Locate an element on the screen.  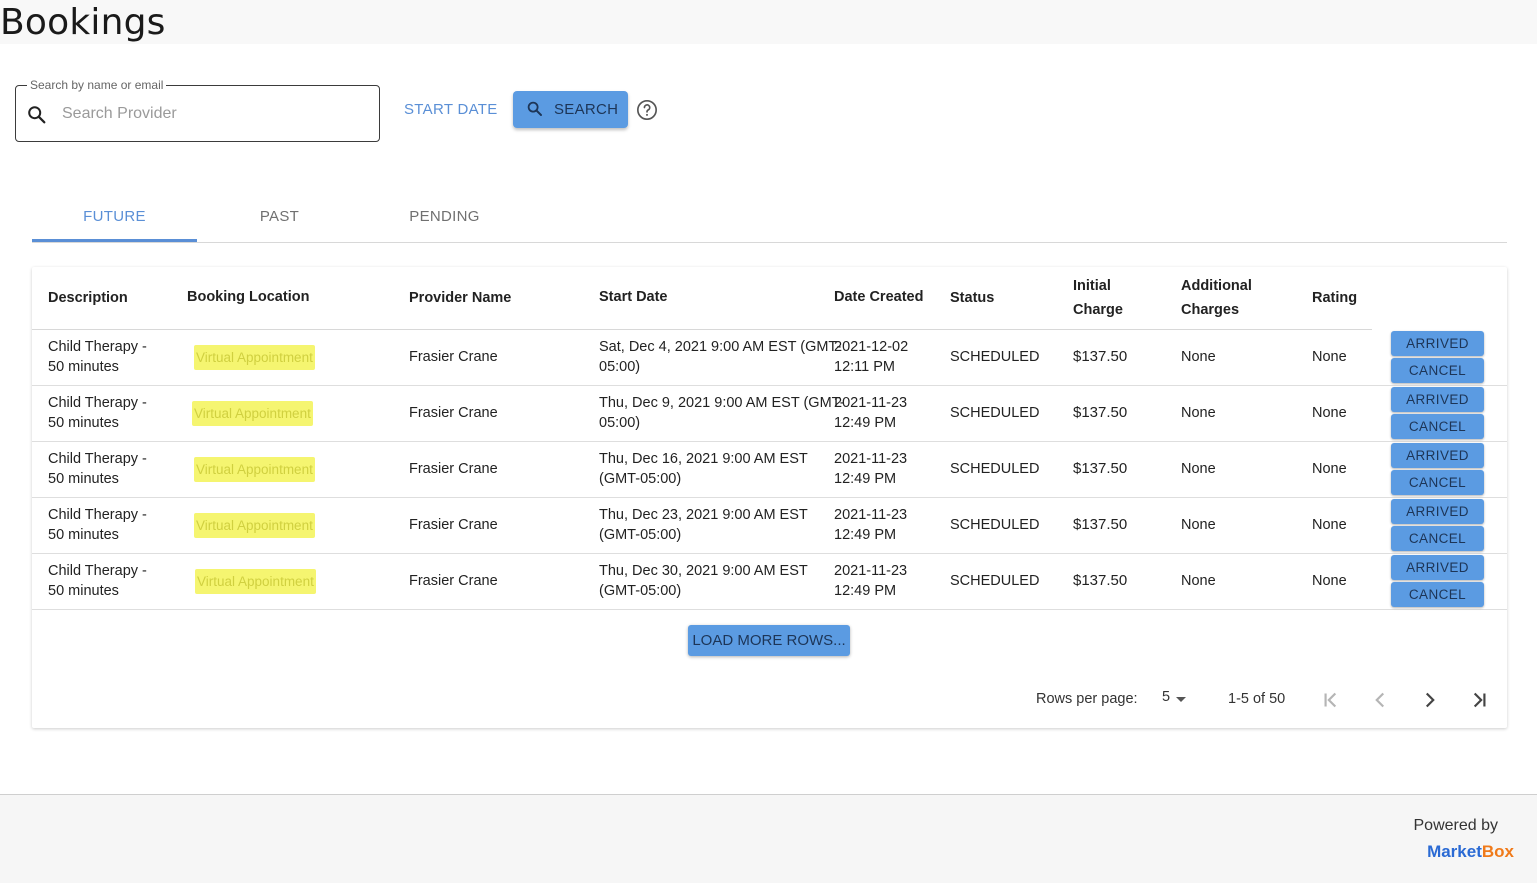
column-header-start-date: Start Date is located at coordinates (633, 297).